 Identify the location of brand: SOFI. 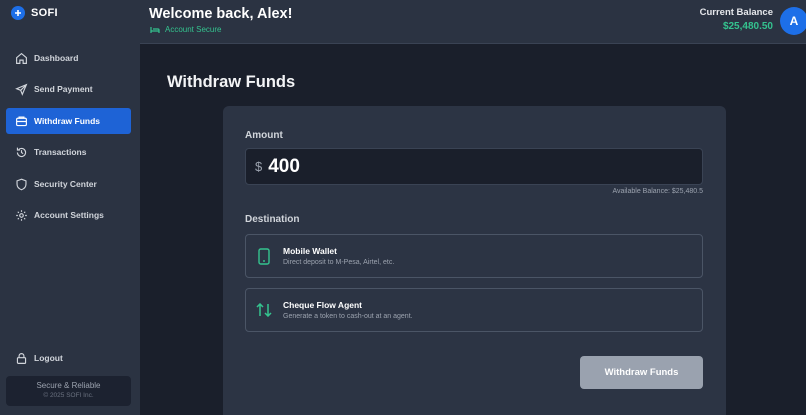
(34, 13).